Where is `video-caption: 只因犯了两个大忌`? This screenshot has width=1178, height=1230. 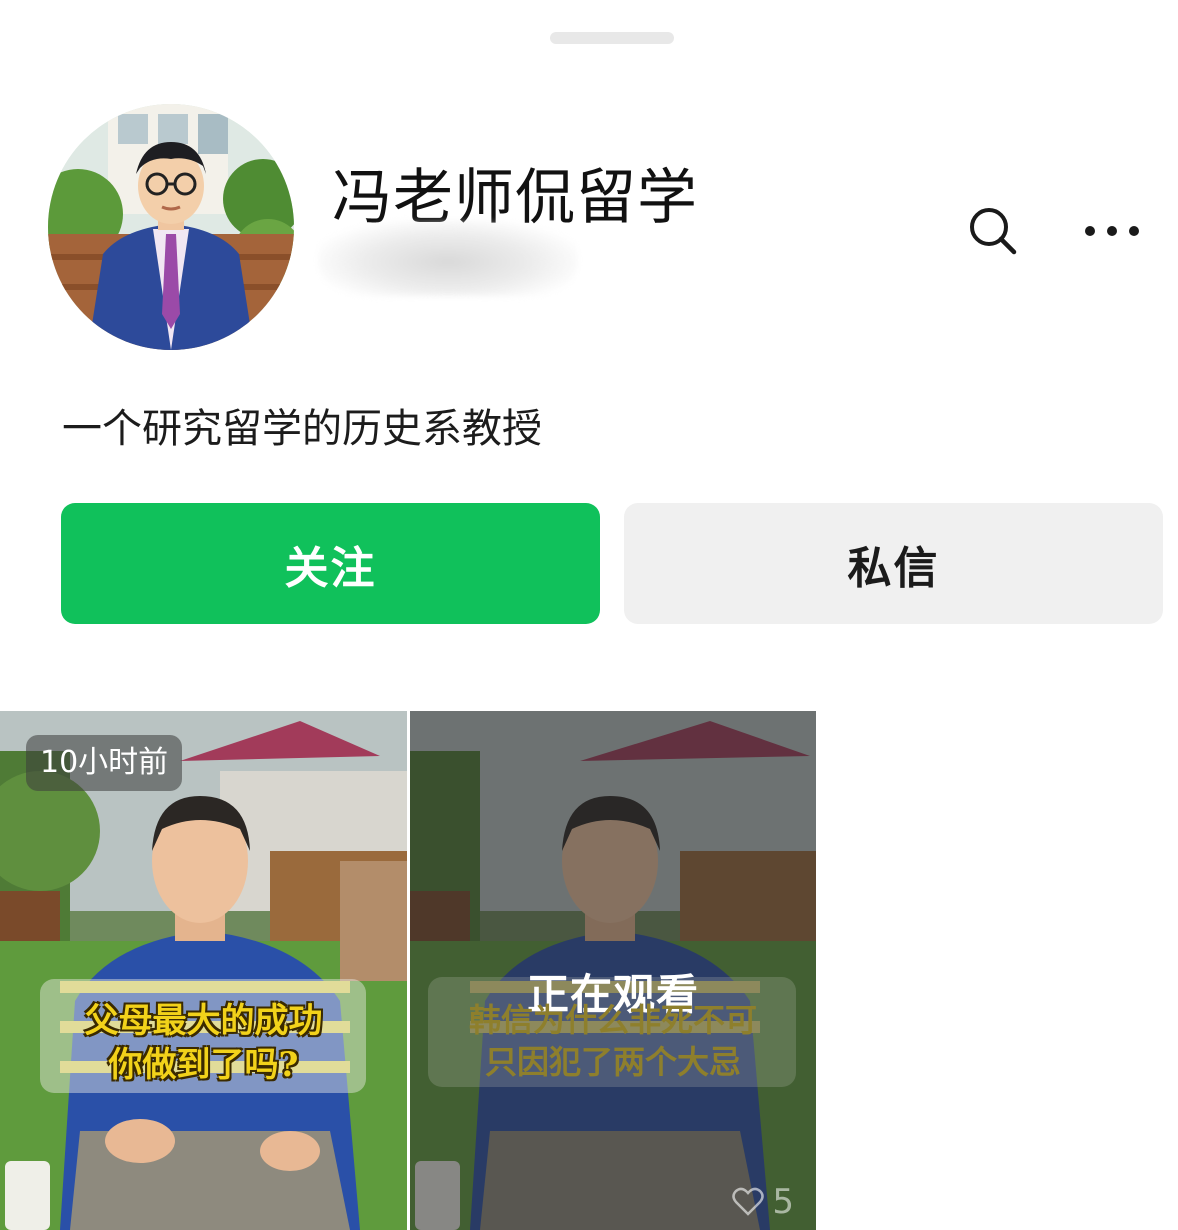
video-caption: 只因犯了两个大忌 is located at coordinates (612, 1062).